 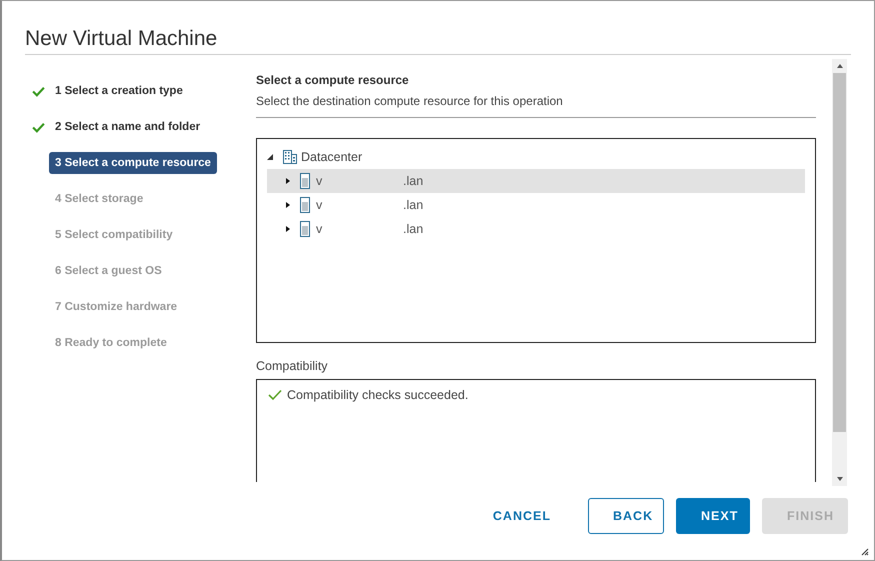 I want to click on wizard-button: CANCEL, so click(x=522, y=516).